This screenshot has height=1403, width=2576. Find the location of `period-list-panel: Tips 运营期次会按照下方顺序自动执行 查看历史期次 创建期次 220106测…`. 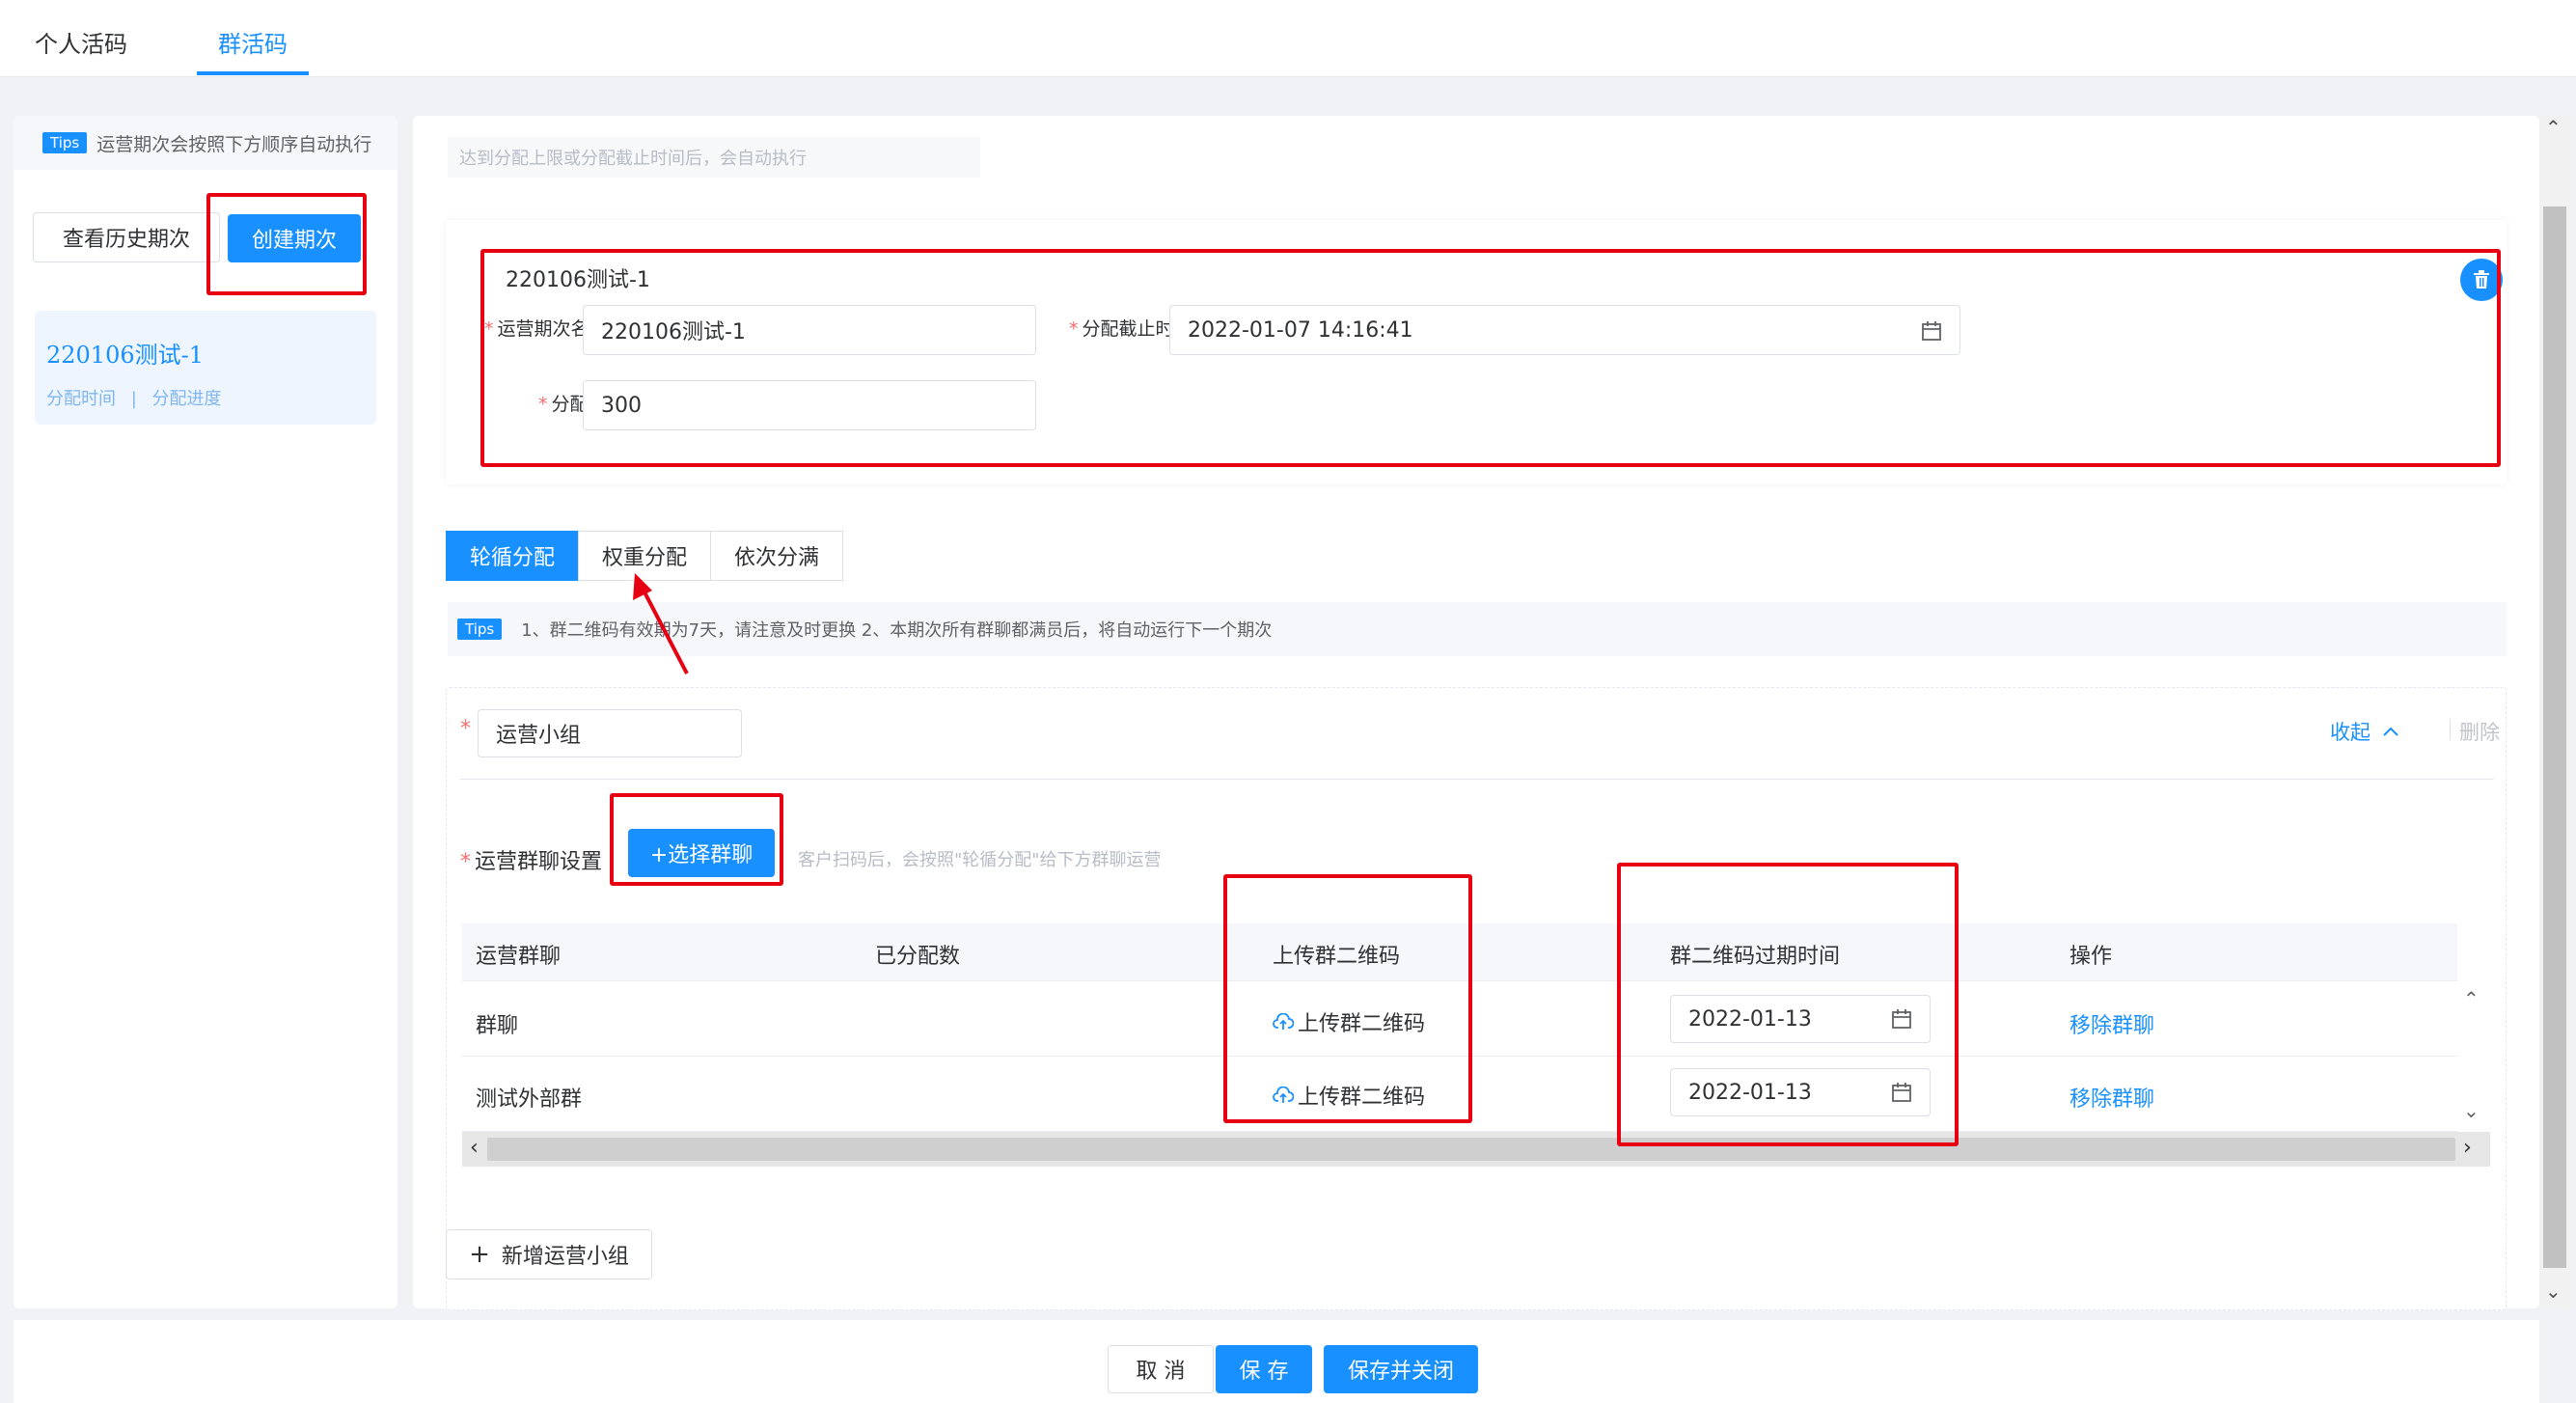

period-list-panel: Tips 运营期次会按照下方顺序自动执行 查看历史期次 创建期次 220106测… is located at coordinates (206, 712).